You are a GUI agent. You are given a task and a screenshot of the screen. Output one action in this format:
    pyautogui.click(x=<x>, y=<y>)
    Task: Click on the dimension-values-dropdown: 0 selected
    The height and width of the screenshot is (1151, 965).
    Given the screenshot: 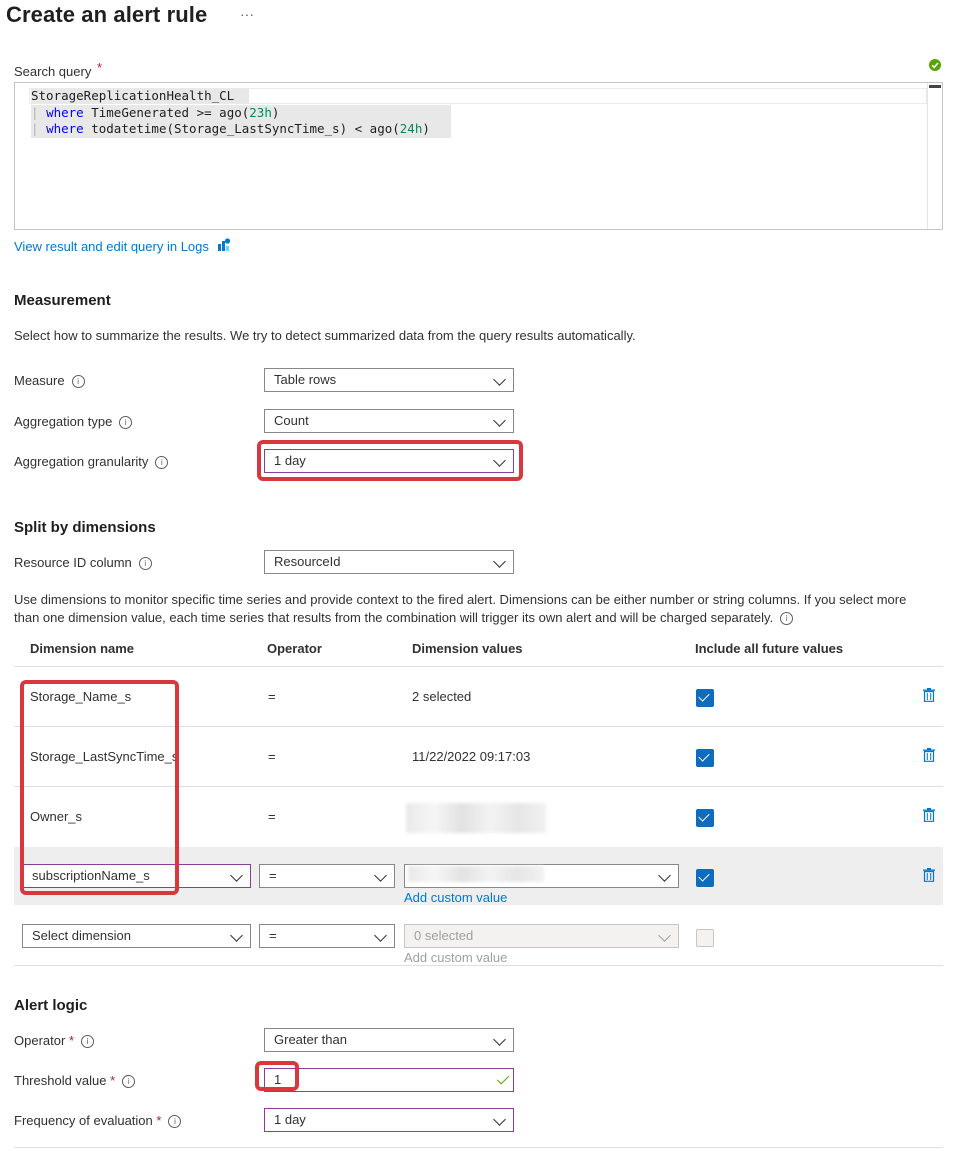 What is the action you would take?
    pyautogui.click(x=541, y=936)
    